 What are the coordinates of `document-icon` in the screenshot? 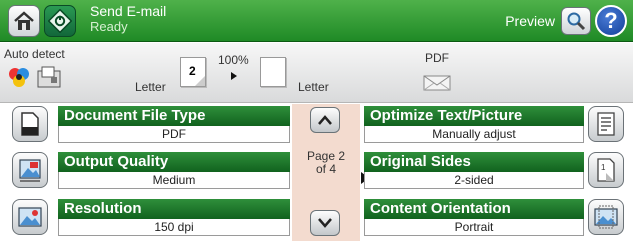 It's located at (30, 124).